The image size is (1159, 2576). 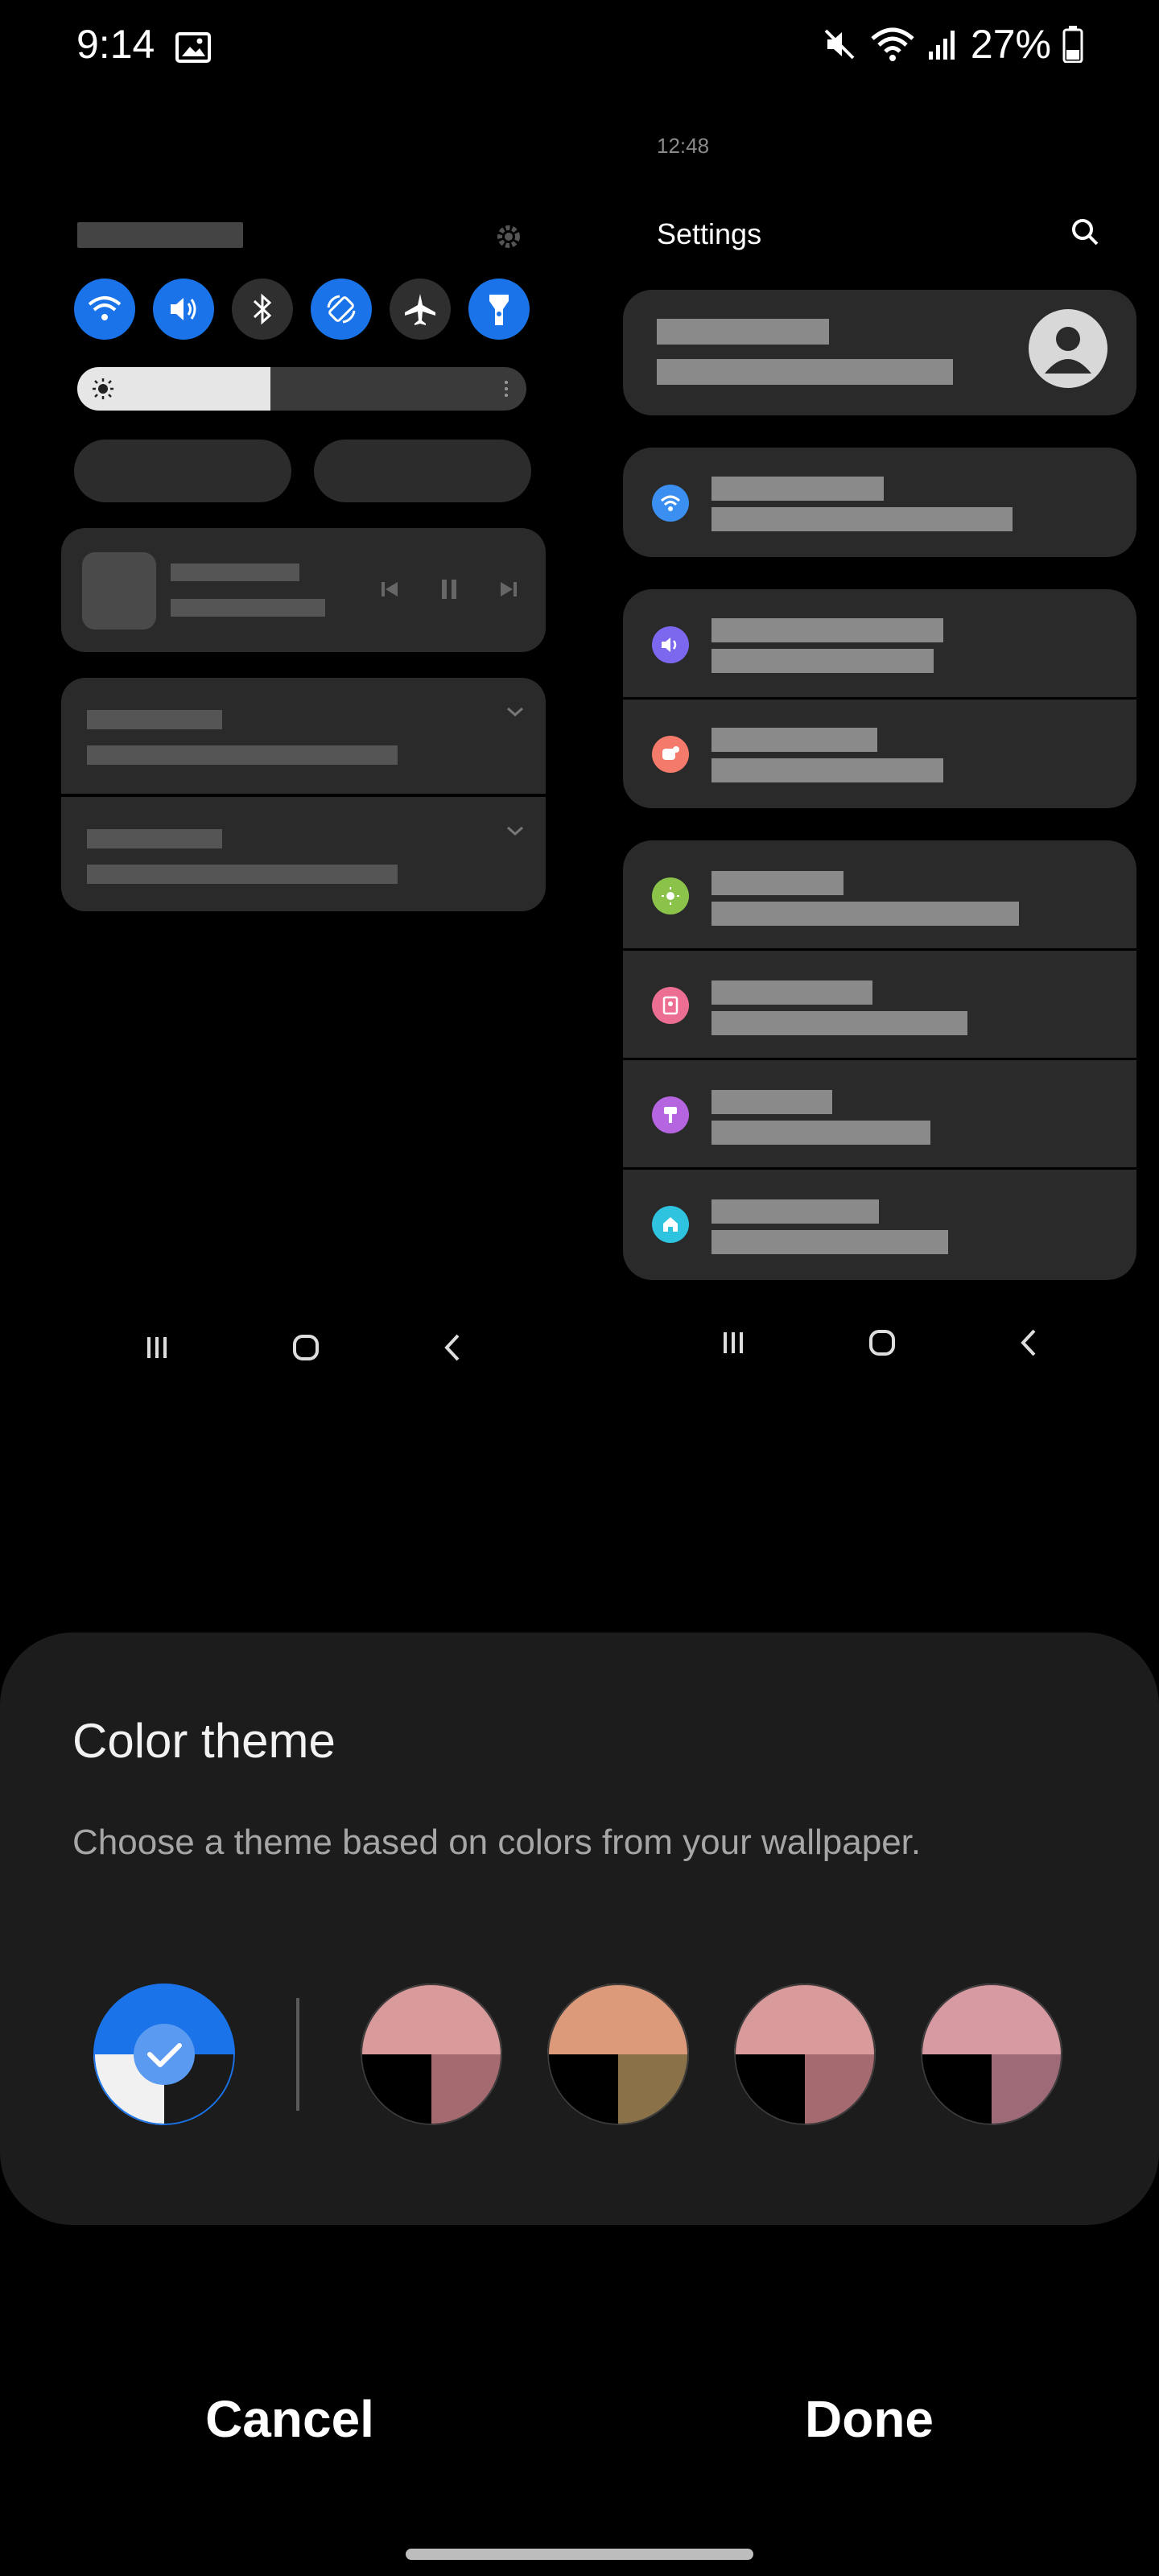 What do you see at coordinates (670, 754) in the screenshot?
I see `notifications-settings-icon` at bounding box center [670, 754].